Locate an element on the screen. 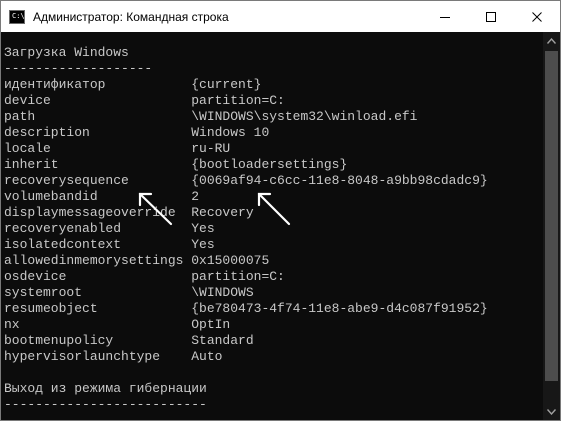  minimize-button is located at coordinates (445, 16).